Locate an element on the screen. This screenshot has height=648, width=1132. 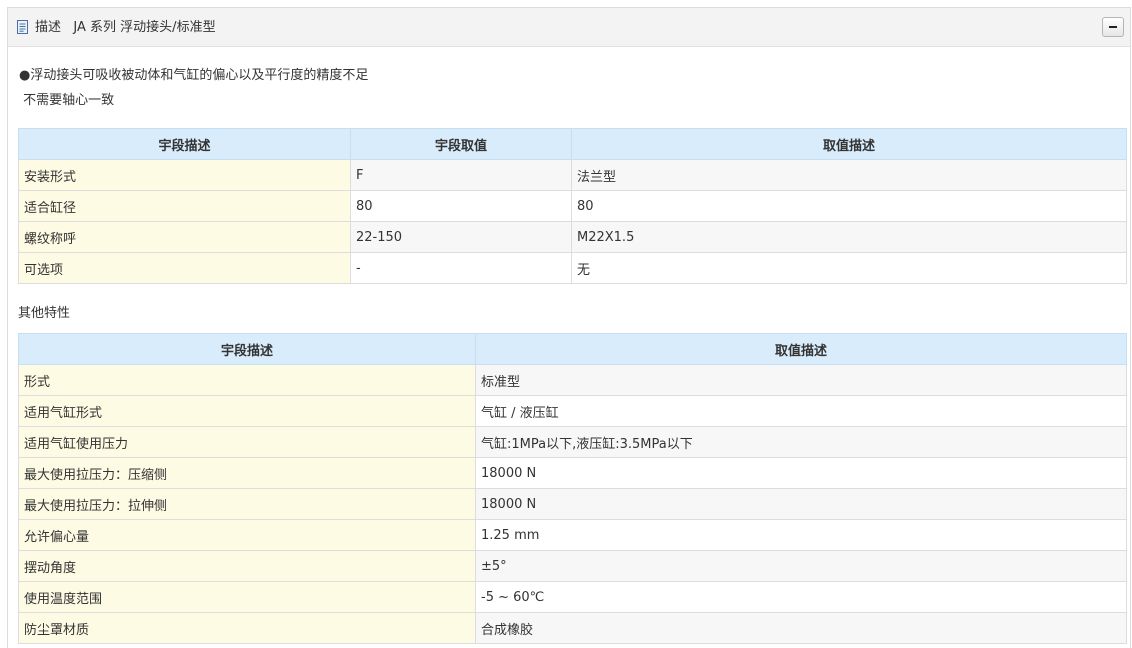
feature-name-cell: 摆动角度 is located at coordinates (247, 566).